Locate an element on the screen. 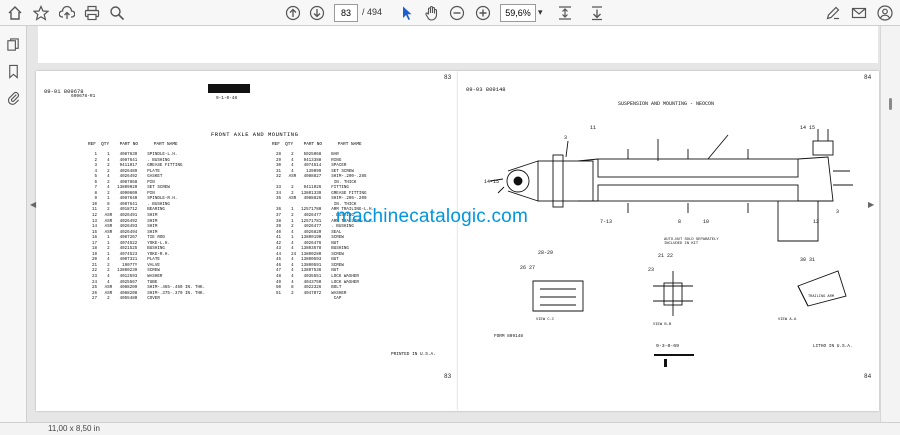  bookmark-star-icon is located at coordinates (41, 13).